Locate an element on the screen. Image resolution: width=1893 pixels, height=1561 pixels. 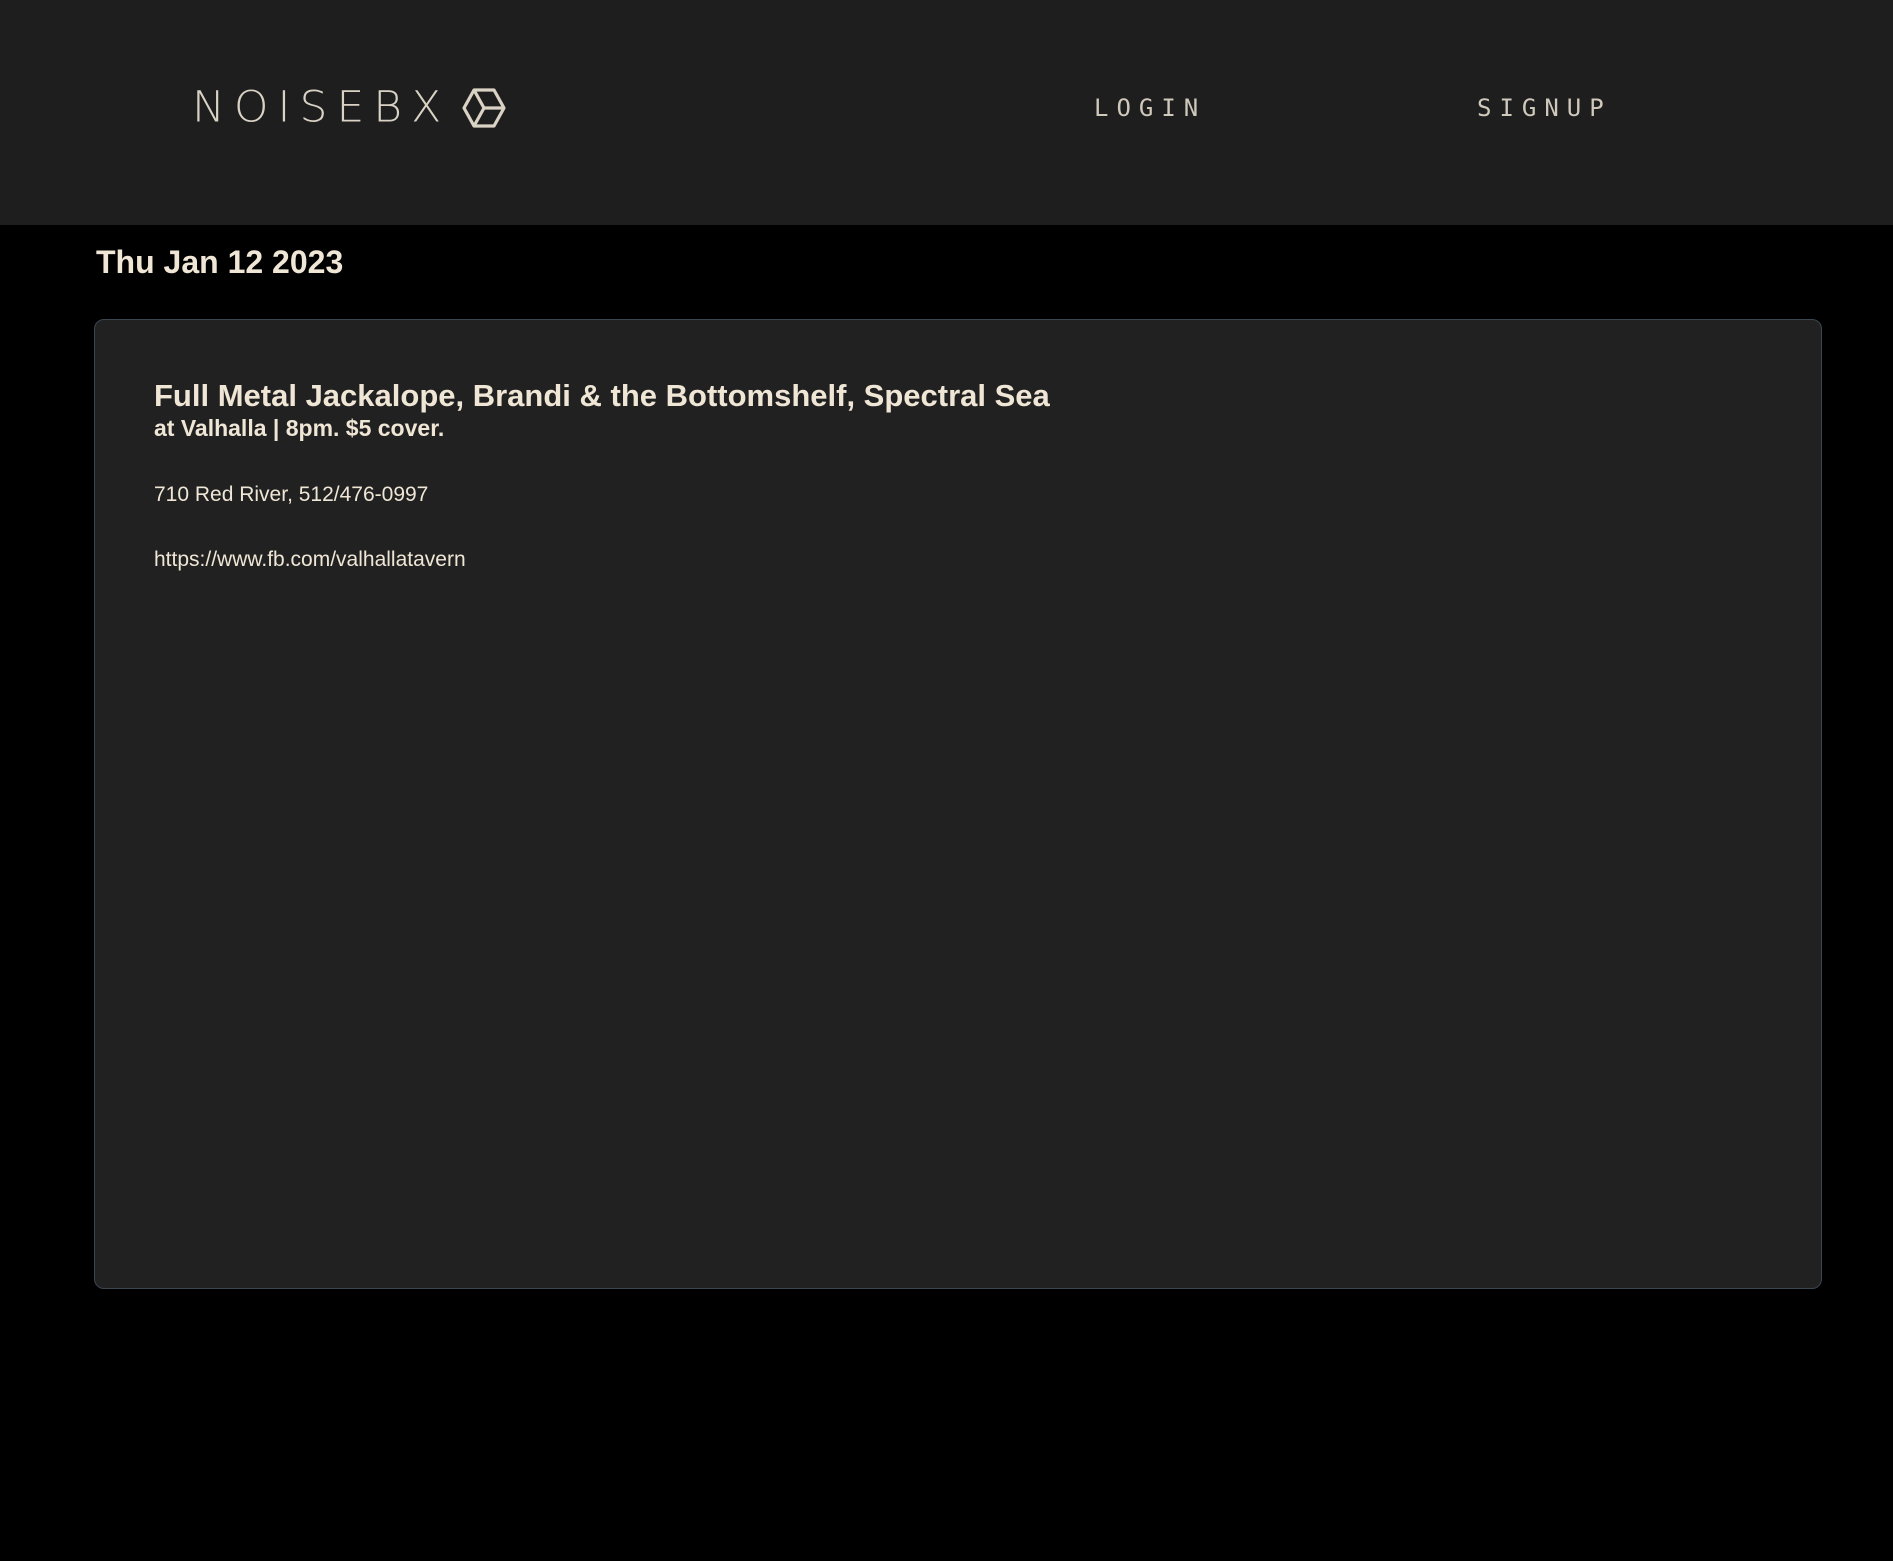
event-date-heading: Thu Jan 12 2023 is located at coordinates (220, 262).